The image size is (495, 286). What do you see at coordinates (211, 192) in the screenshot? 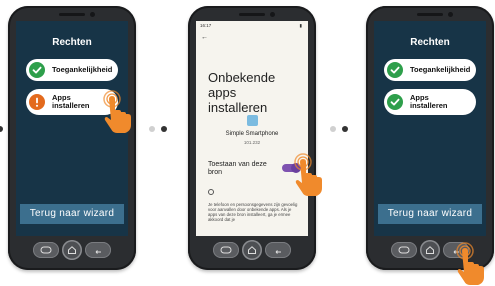
I see `info-icon` at bounding box center [211, 192].